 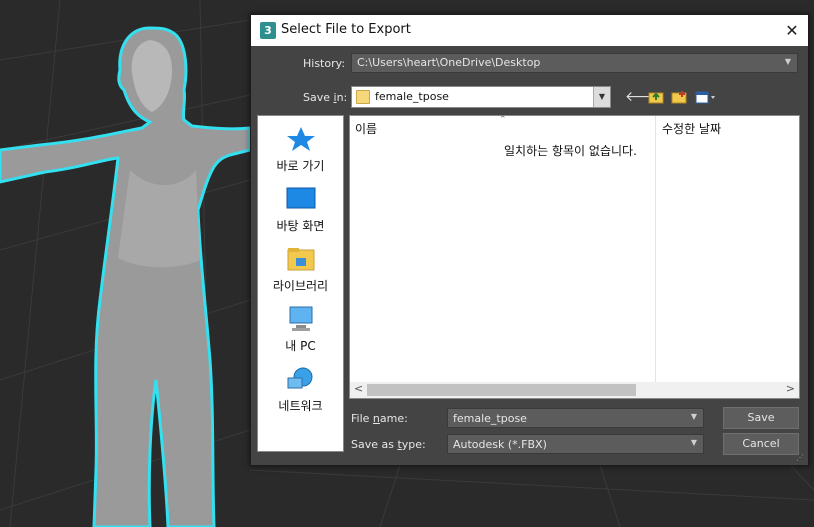 I want to click on scrollbar-thumb, so click(x=501, y=390).